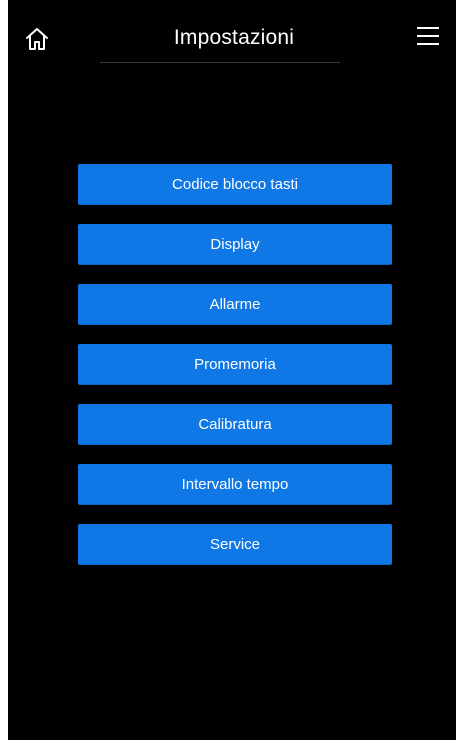 The height and width of the screenshot is (747, 458). I want to click on menu-item-codice-blocco-tasti: Codice blocco tasti, so click(235, 184).